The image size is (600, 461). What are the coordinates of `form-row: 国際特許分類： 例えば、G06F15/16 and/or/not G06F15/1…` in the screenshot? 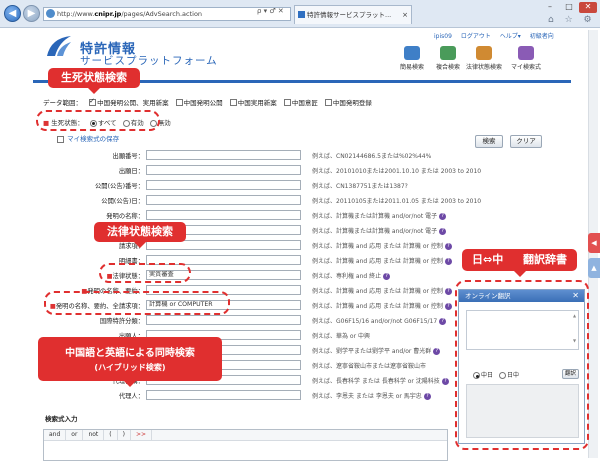 It's located at (253, 320).